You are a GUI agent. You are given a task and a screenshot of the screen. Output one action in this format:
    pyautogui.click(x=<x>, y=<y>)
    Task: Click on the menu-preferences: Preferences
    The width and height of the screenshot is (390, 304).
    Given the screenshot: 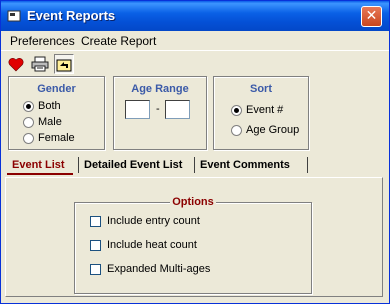 What is the action you would take?
    pyautogui.click(x=42, y=41)
    